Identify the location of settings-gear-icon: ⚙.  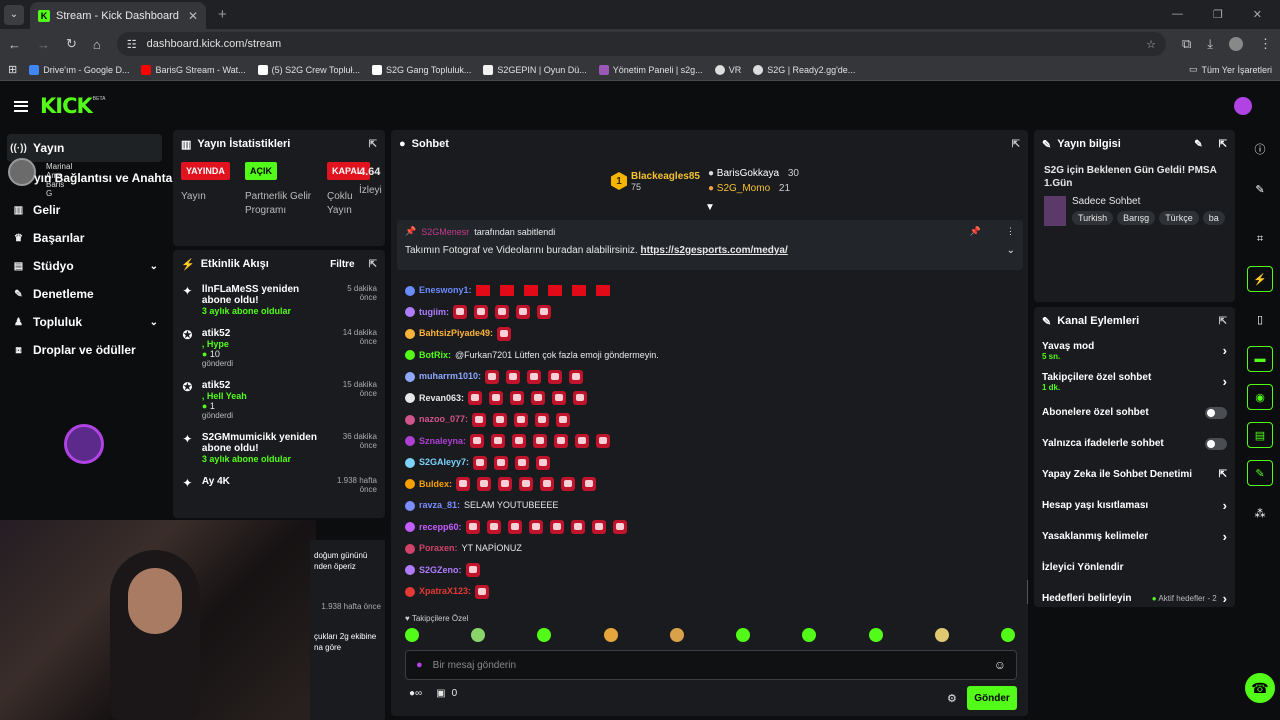
(952, 698).